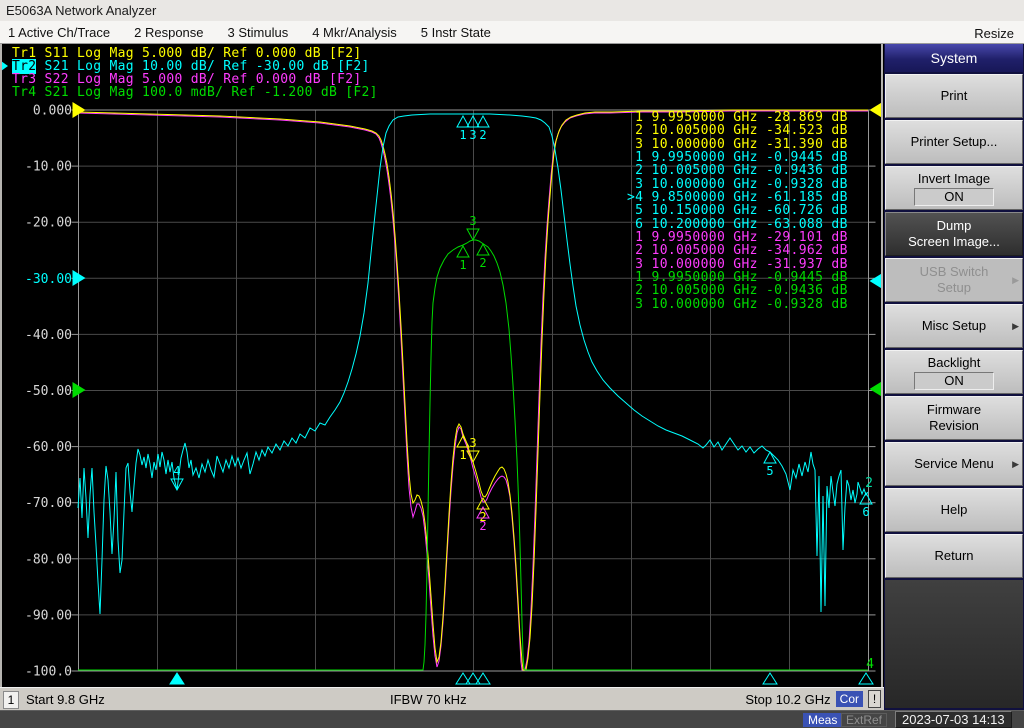 The image size is (1024, 728). Describe the element at coordinates (737, 238) in the screenshot. I see `marker-table-row: 1 9.9950000 GHz -29.101 dB` at that location.